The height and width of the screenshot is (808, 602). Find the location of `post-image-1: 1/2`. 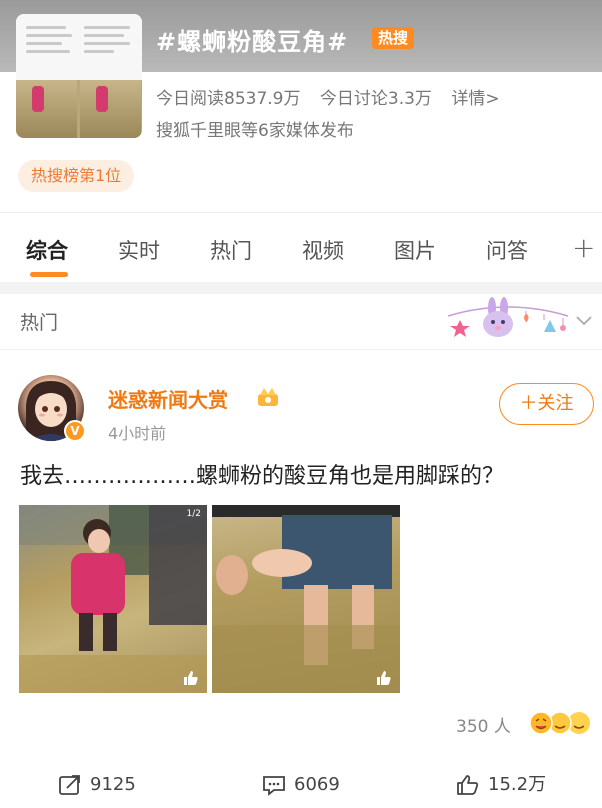

post-image-1: 1/2 is located at coordinates (113, 599).